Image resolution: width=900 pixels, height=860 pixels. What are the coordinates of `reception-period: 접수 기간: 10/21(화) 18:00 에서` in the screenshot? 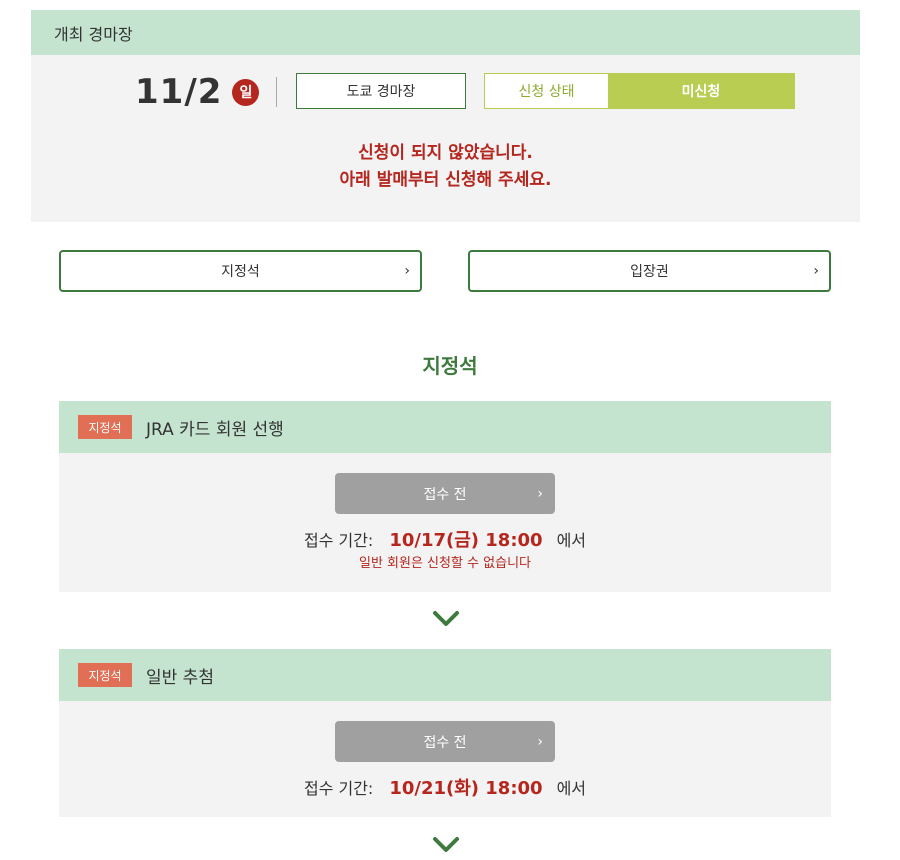 It's located at (445, 787).